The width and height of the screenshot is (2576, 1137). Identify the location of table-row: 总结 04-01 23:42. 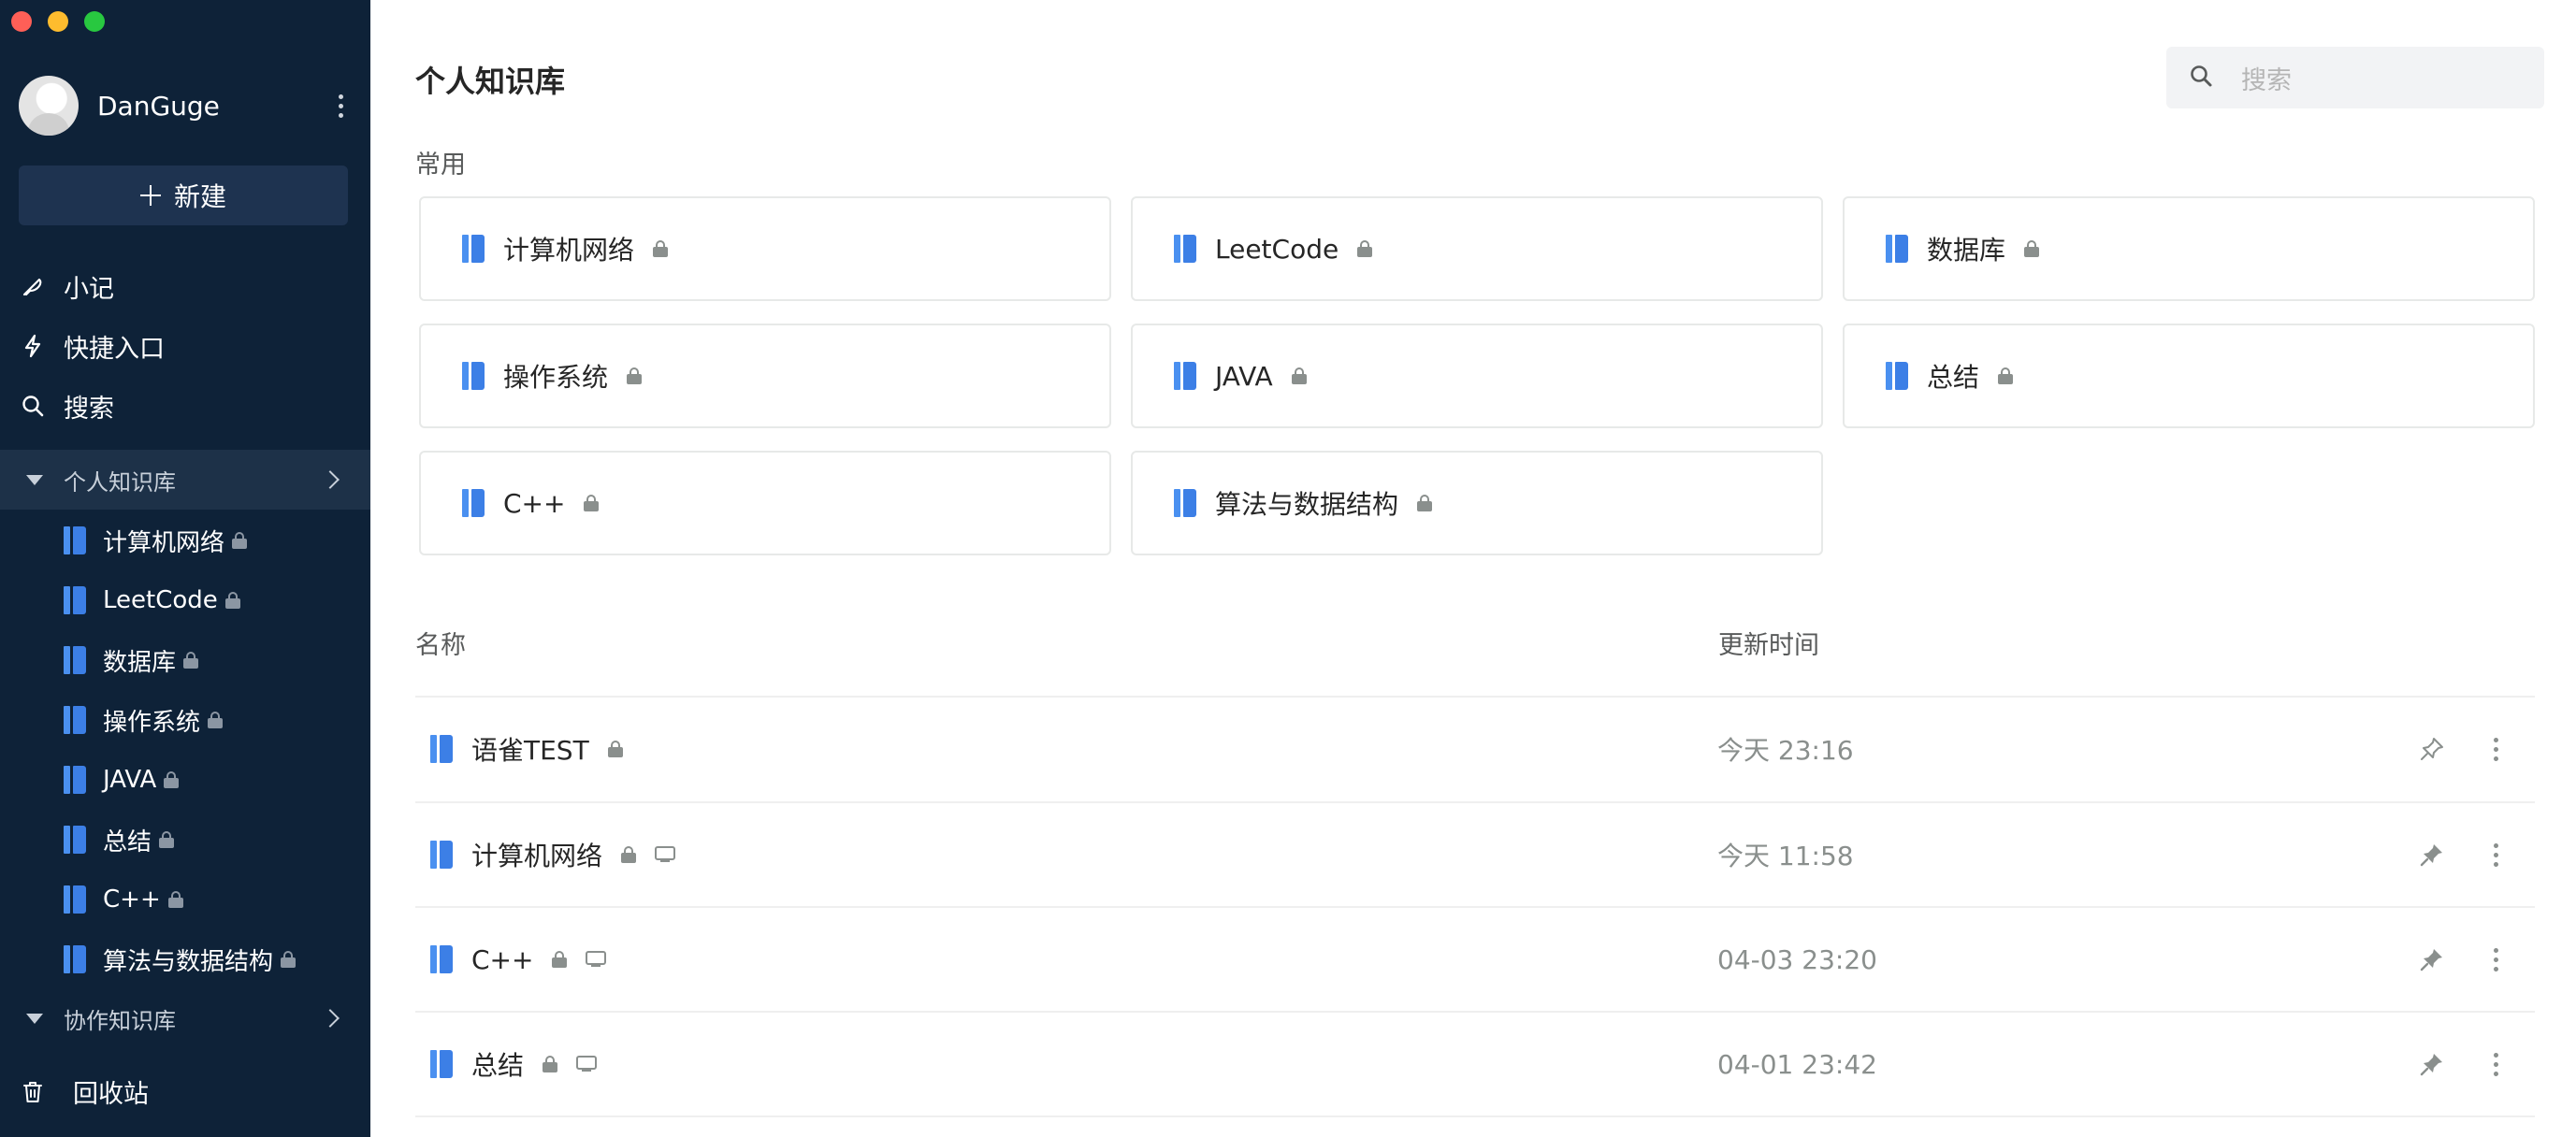
(1475, 1064).